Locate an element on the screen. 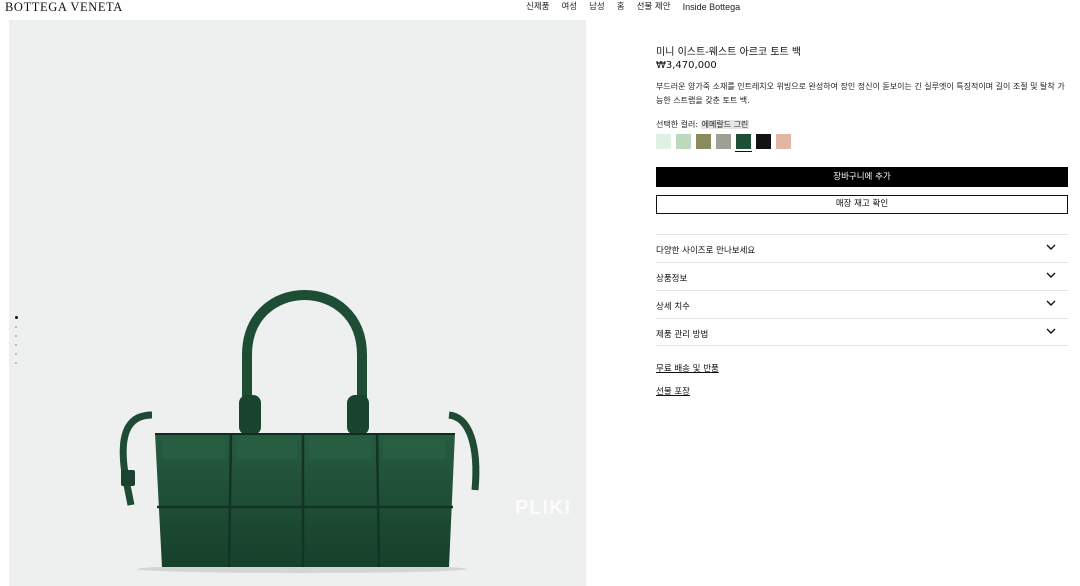 The image size is (1080, 586). swatch-olive is located at coordinates (703, 141).